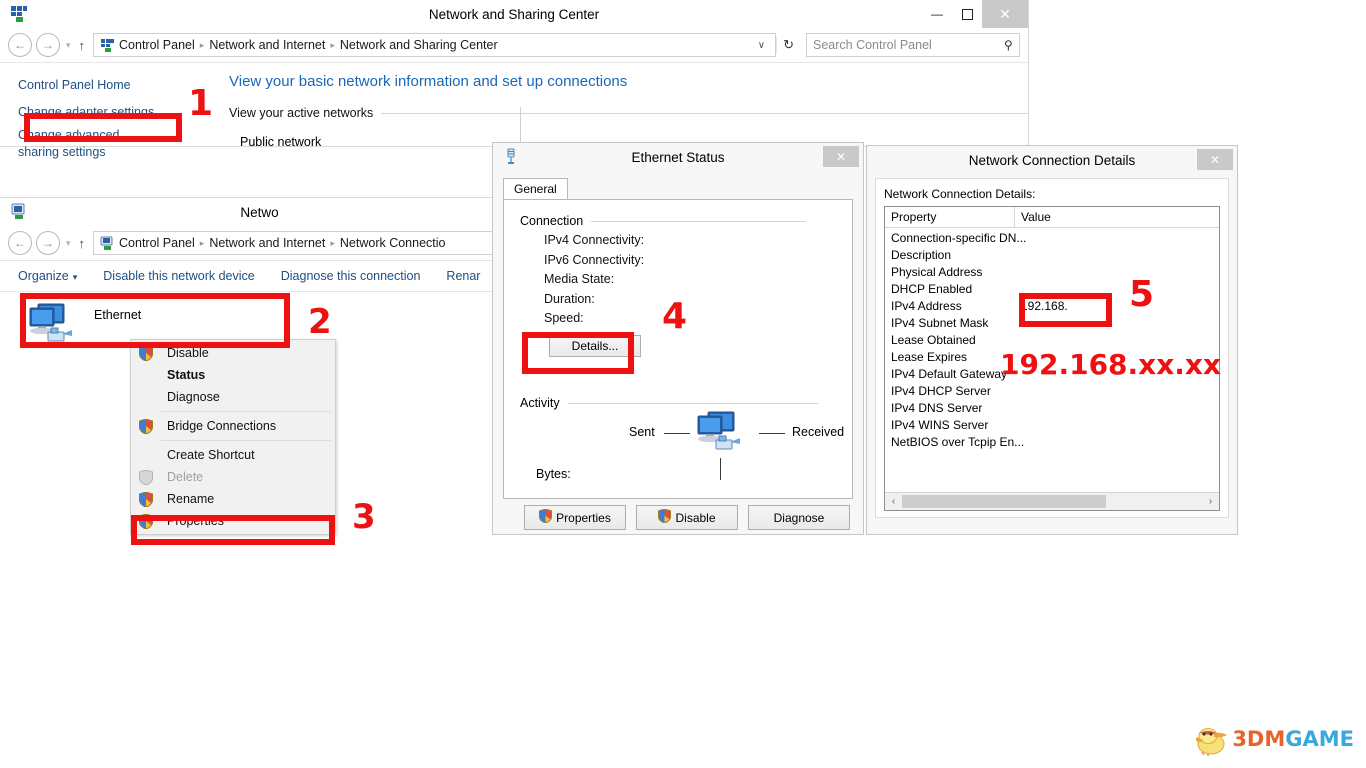 The image size is (1366, 768). Describe the element at coordinates (178, 276) in the screenshot. I see `disable-network-device-button: Disable this network device` at that location.